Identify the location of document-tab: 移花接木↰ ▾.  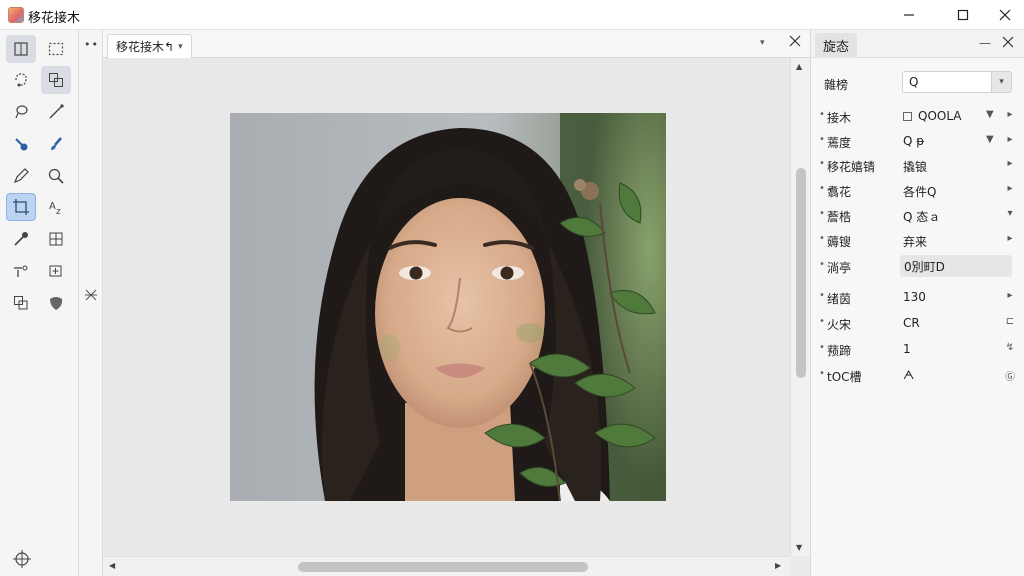
(149, 46).